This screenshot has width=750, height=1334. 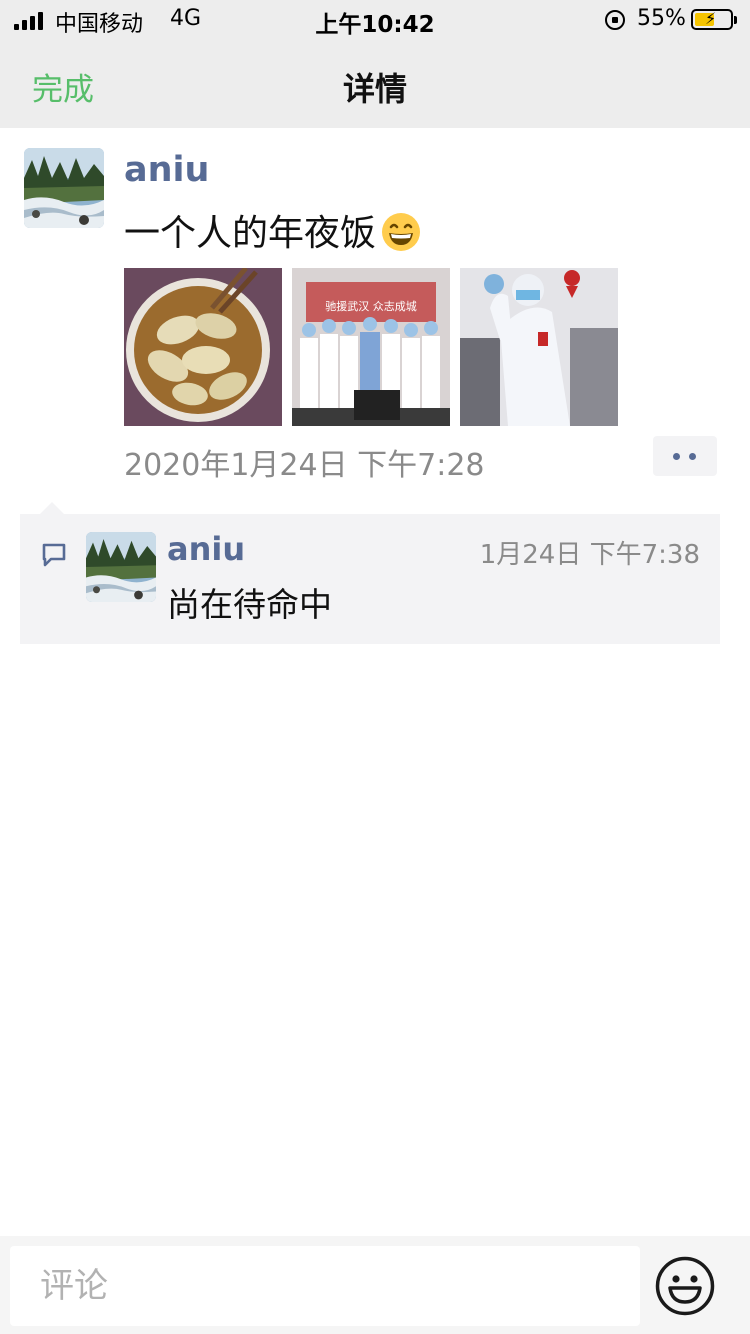 I want to click on charging-bolt-icon: ⚡, so click(x=711, y=18).